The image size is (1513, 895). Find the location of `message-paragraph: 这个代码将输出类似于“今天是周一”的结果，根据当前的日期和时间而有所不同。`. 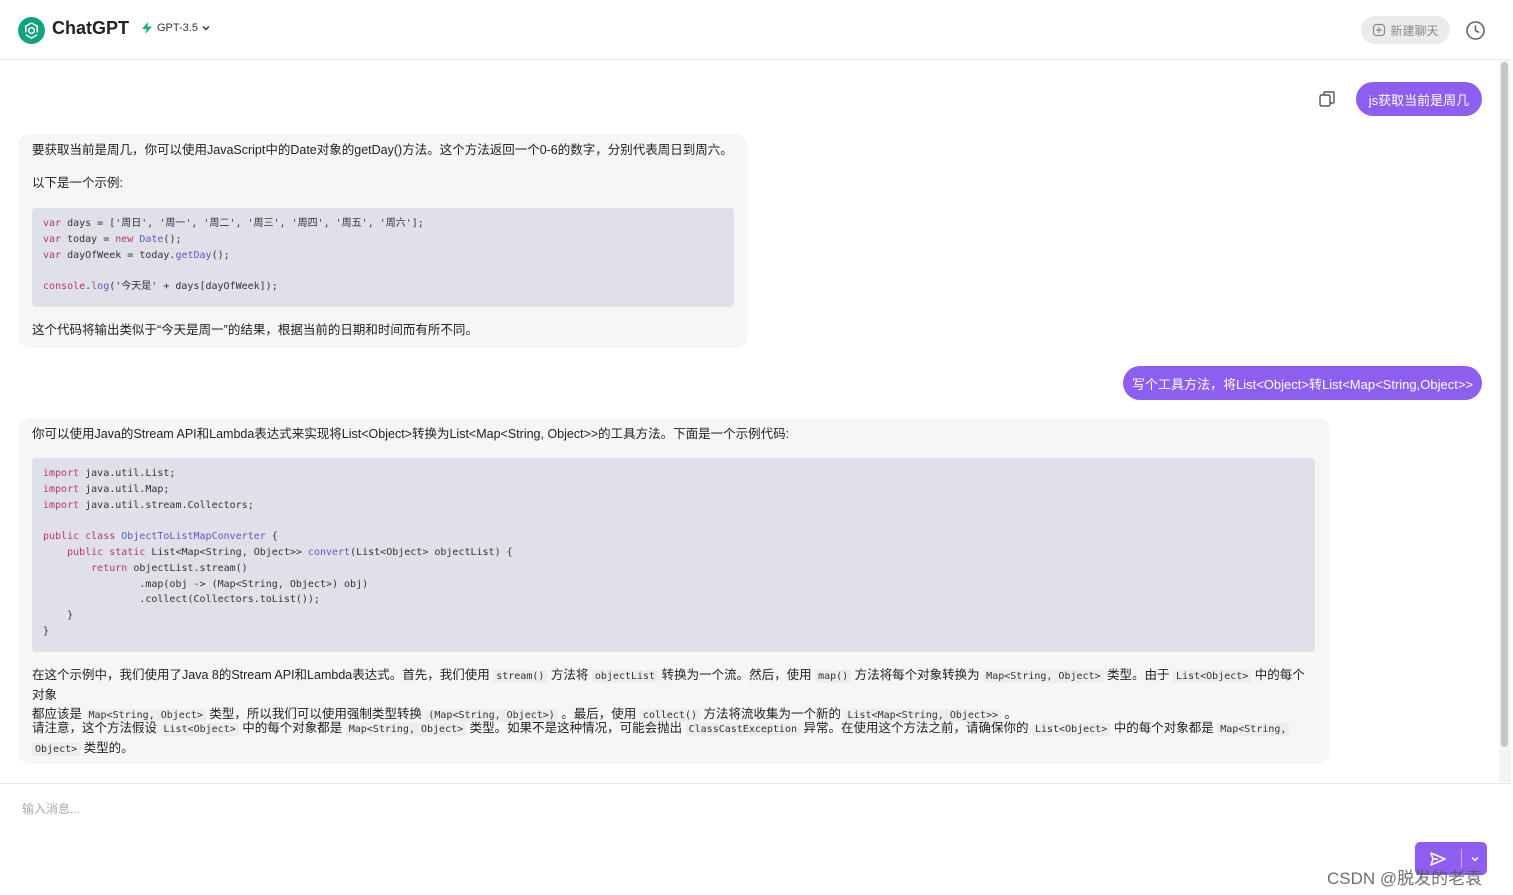

message-paragraph: 这个代码将输出类似于“今天是周一”的结果，根据当前的日期和时间而有所不同。 is located at coordinates (255, 330).